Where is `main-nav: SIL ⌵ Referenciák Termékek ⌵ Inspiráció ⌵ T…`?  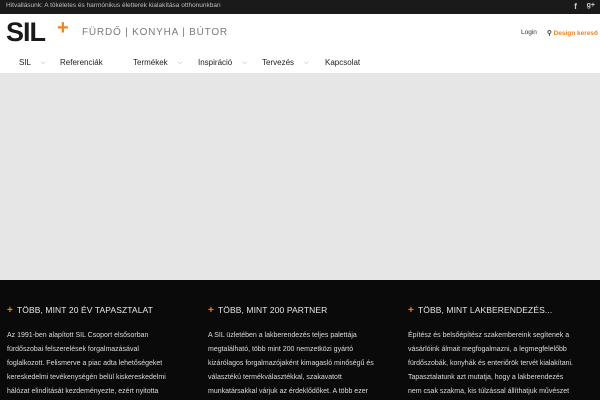 main-nav: SIL ⌵ Referenciák Termékek ⌵ Inspiráció ⌵ T… is located at coordinates (300, 63).